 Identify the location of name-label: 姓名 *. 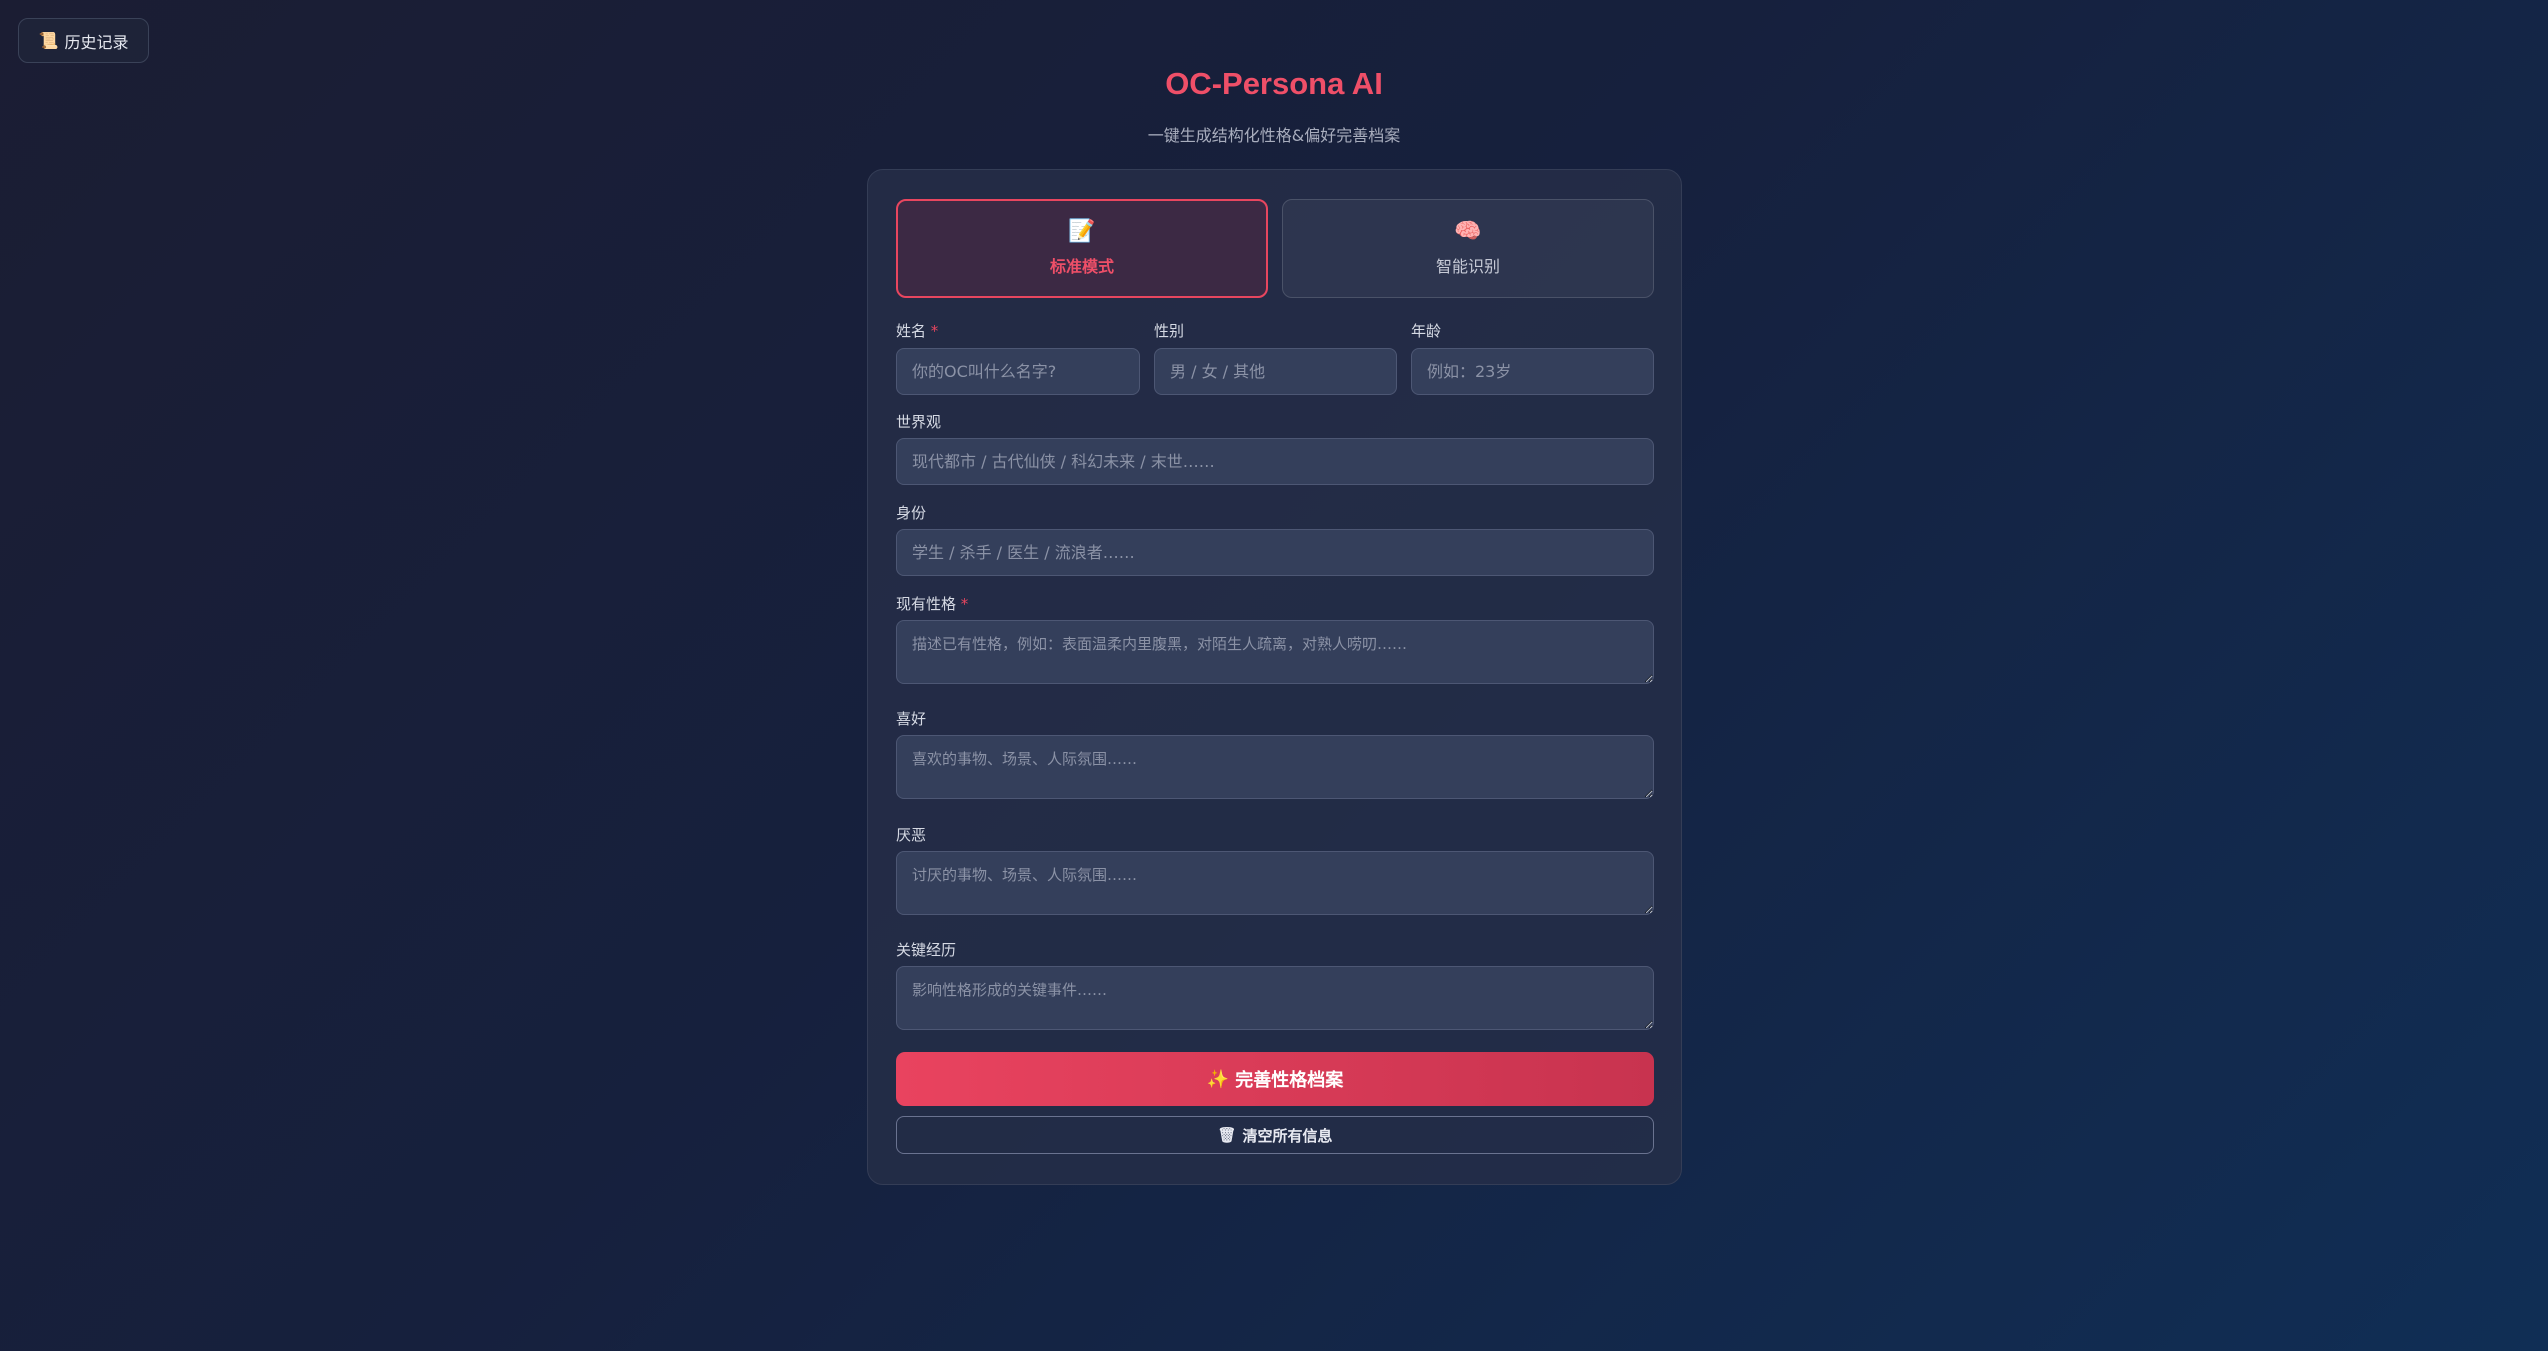
(917, 330).